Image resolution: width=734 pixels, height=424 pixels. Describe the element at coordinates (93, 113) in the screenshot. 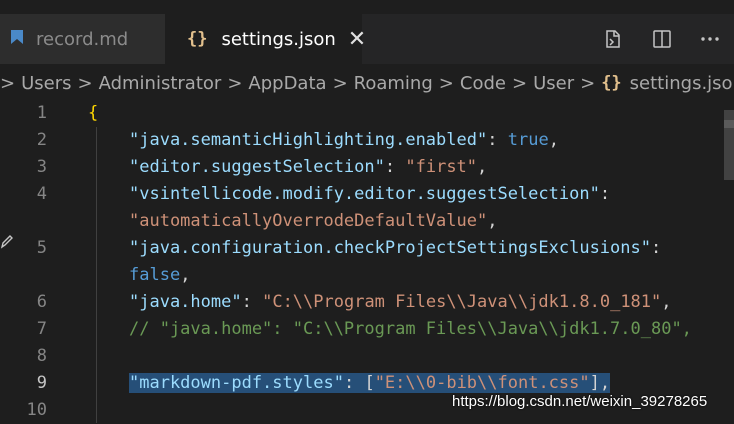

I see `code-text: {` at that location.